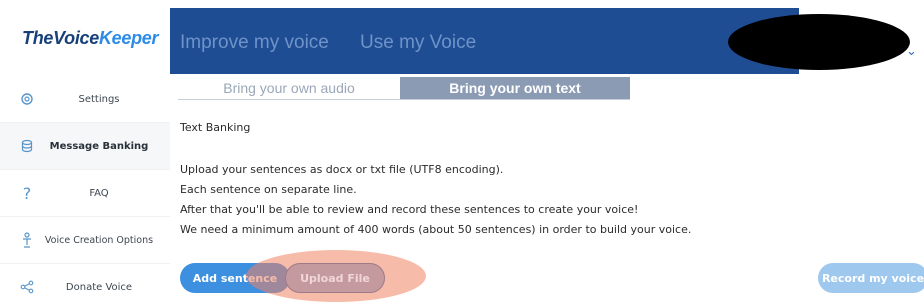  I want to click on sidebar-item-label: Donate Voice, so click(99, 287).